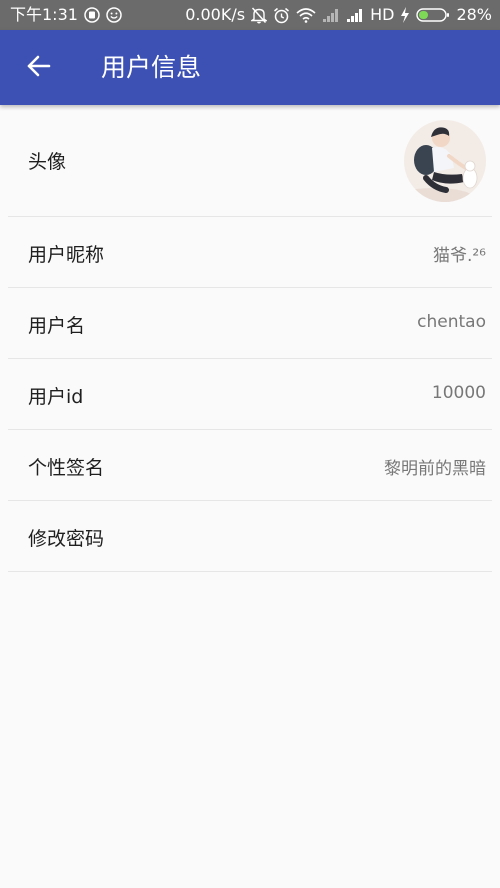 The height and width of the screenshot is (888, 500). What do you see at coordinates (451, 322) in the screenshot?
I see `row-value: chentao` at bounding box center [451, 322].